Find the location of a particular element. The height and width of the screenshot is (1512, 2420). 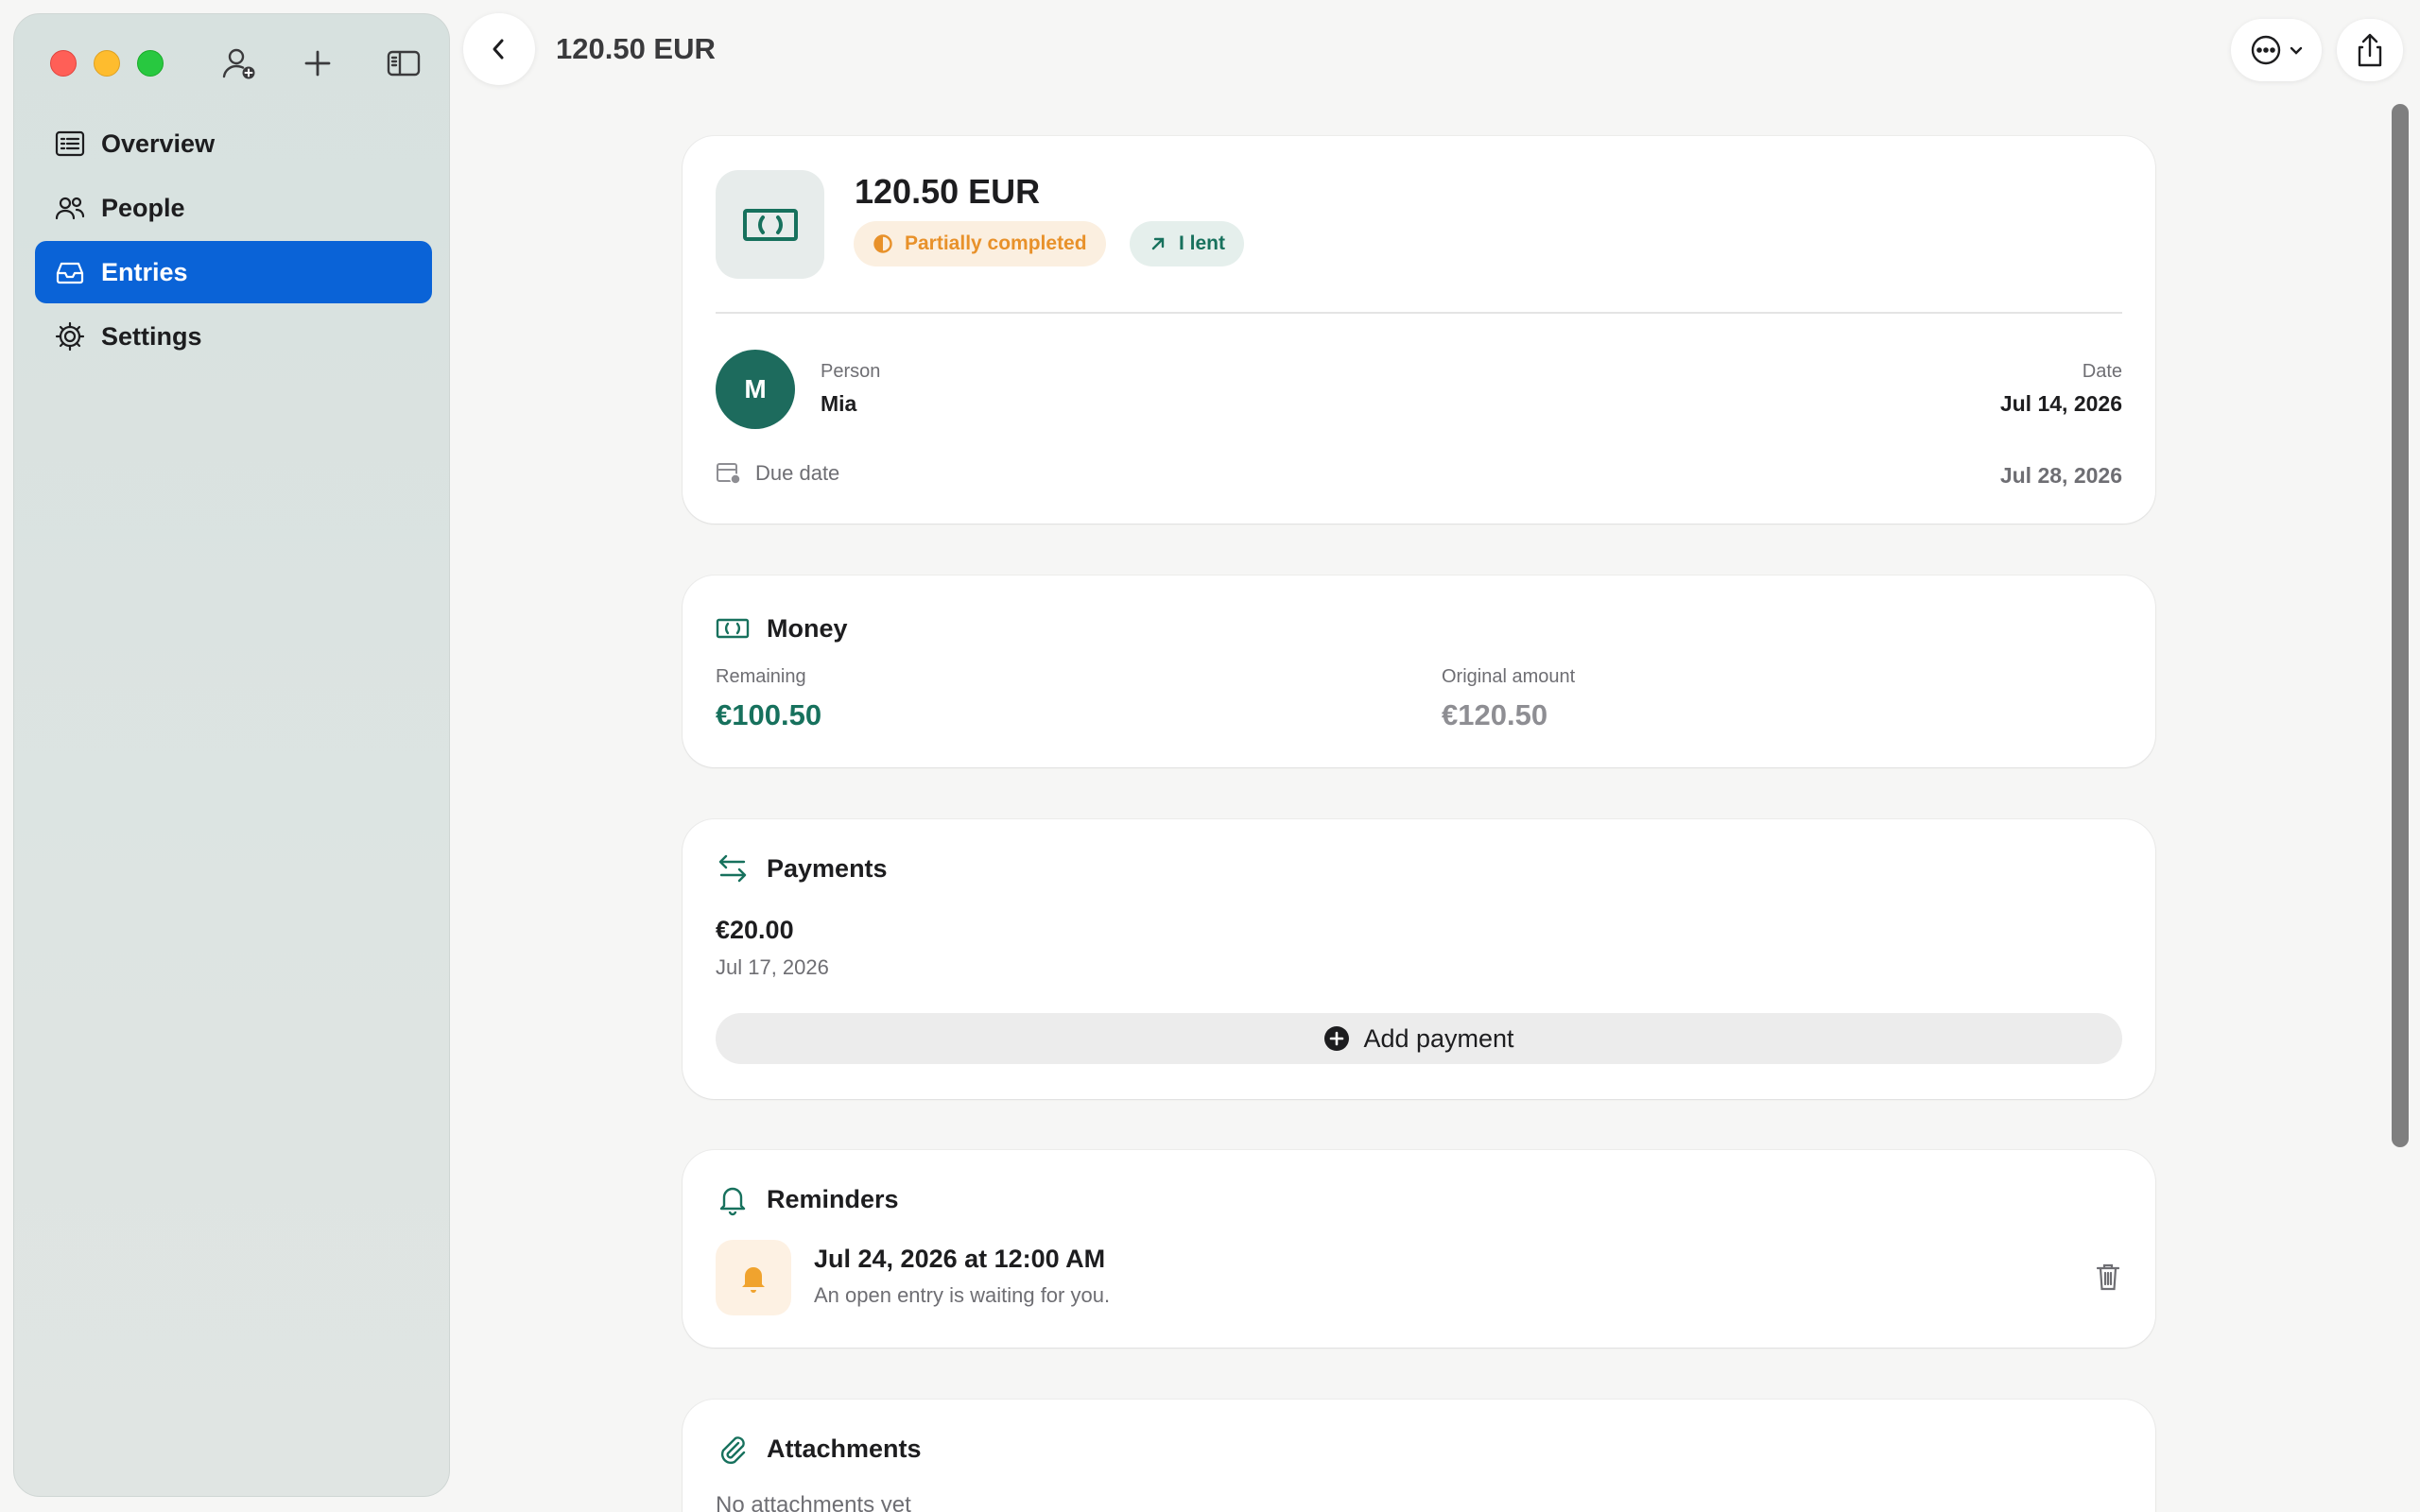

back-button is located at coordinates (499, 49).